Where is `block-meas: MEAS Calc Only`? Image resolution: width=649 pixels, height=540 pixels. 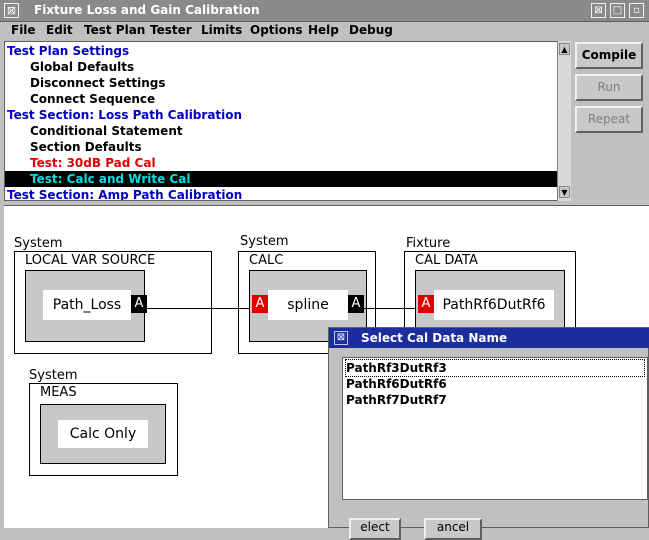
block-meas: MEAS Calc Only is located at coordinates (103, 429).